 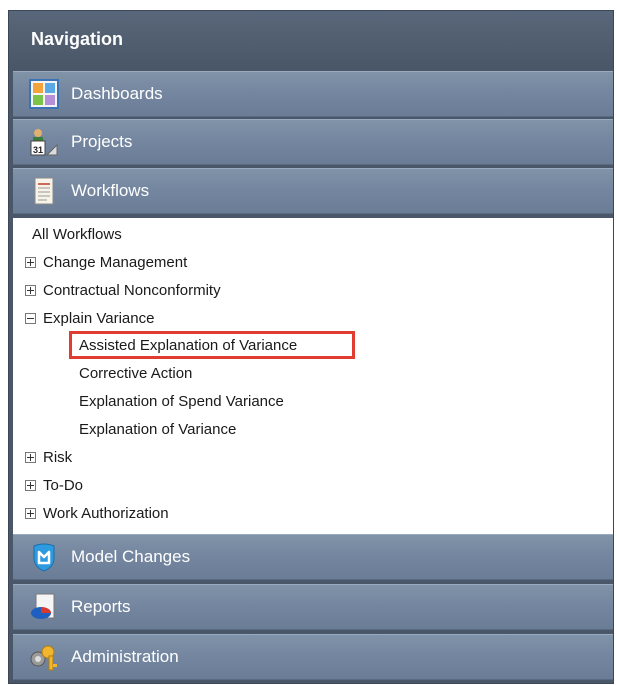 I want to click on tree-item-contractual-nonconformity: Contractual Nonconformity, so click(x=123, y=291).